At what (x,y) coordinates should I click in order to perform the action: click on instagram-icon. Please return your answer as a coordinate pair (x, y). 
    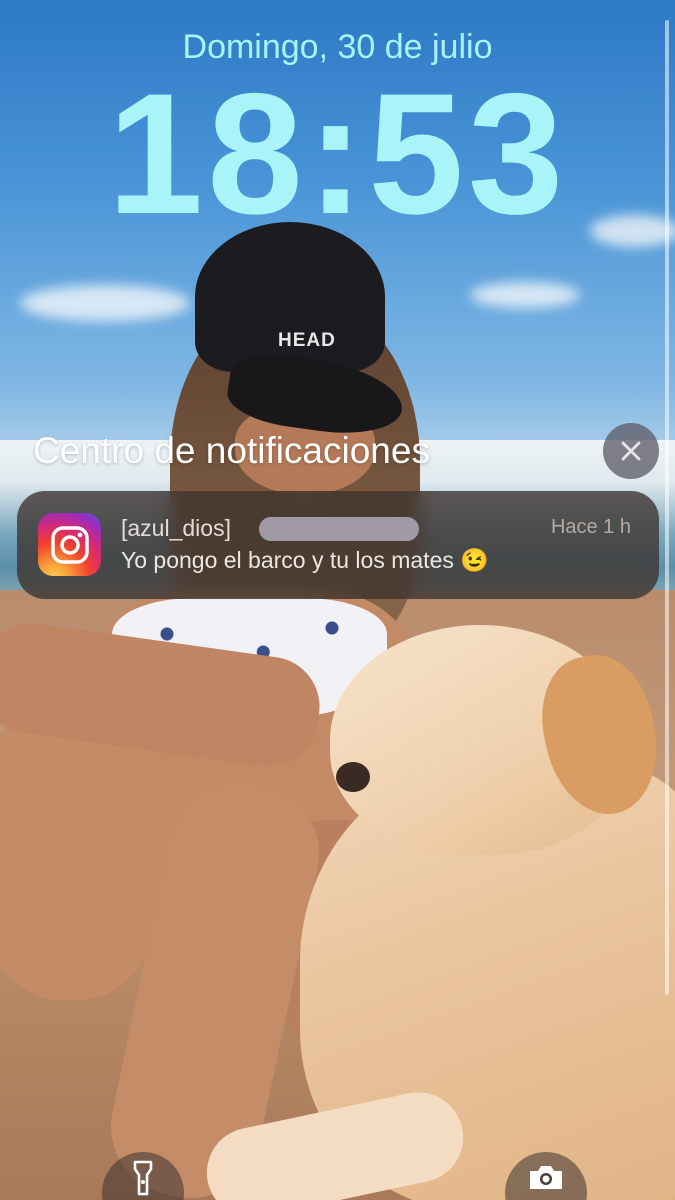
    Looking at the image, I should click on (69, 544).